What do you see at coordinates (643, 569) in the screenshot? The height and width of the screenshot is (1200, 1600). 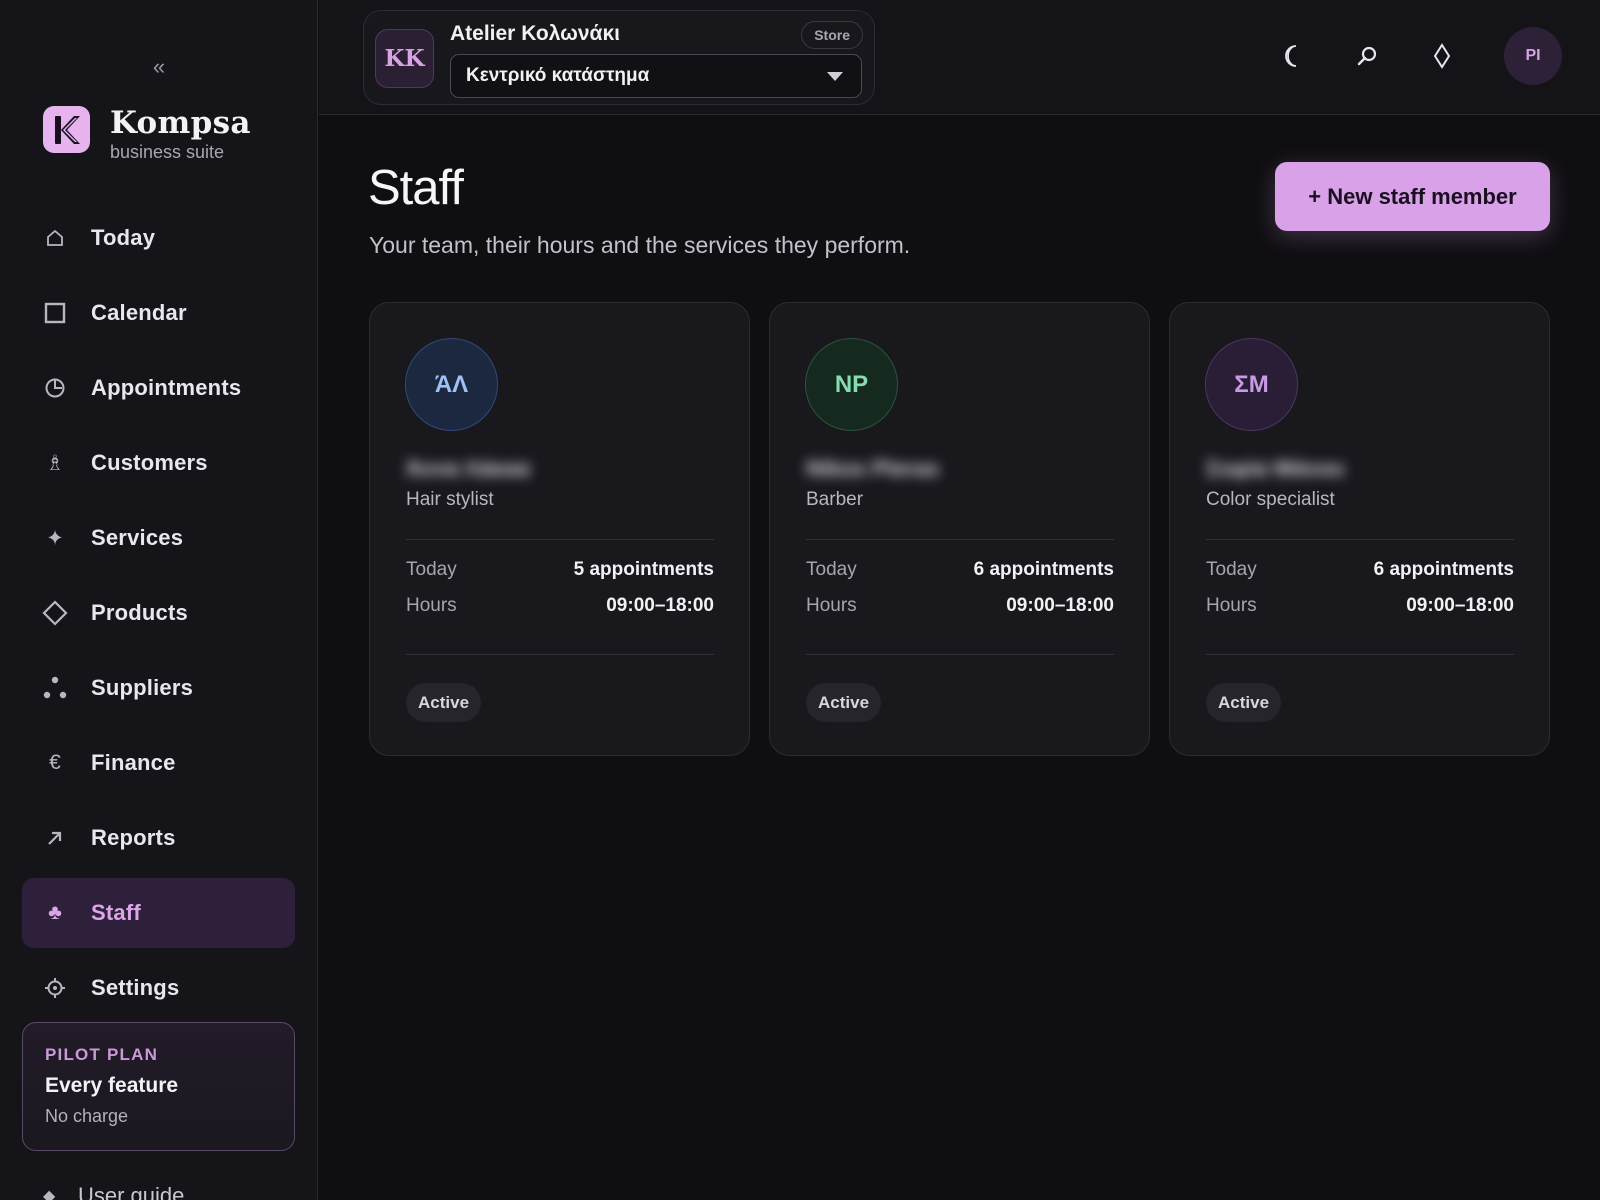 I see `today-value: 5 appointments` at bounding box center [643, 569].